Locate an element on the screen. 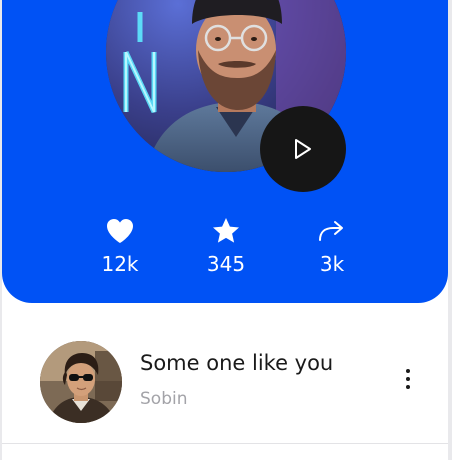 The image size is (452, 460). artist-avatar-image is located at coordinates (81, 382).